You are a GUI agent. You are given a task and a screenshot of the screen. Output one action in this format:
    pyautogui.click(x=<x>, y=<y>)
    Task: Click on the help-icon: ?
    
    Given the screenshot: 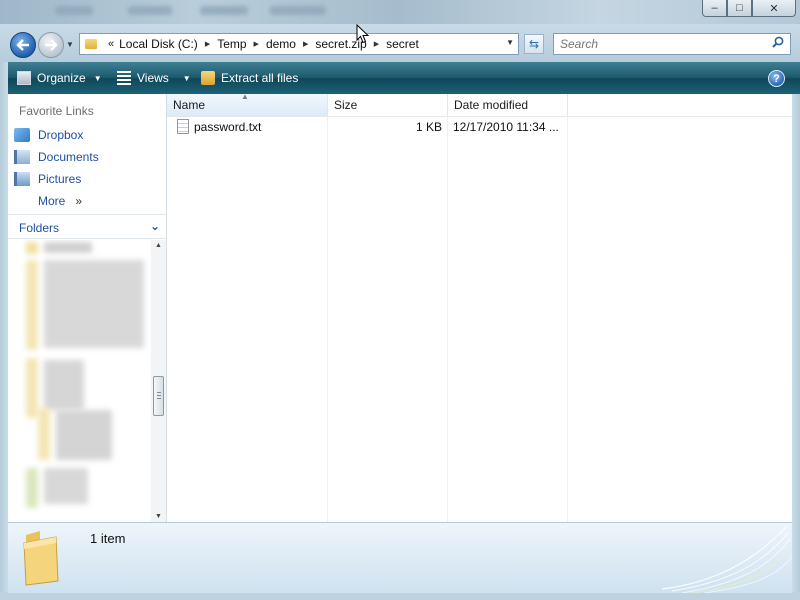 What is the action you would take?
    pyautogui.click(x=776, y=78)
    